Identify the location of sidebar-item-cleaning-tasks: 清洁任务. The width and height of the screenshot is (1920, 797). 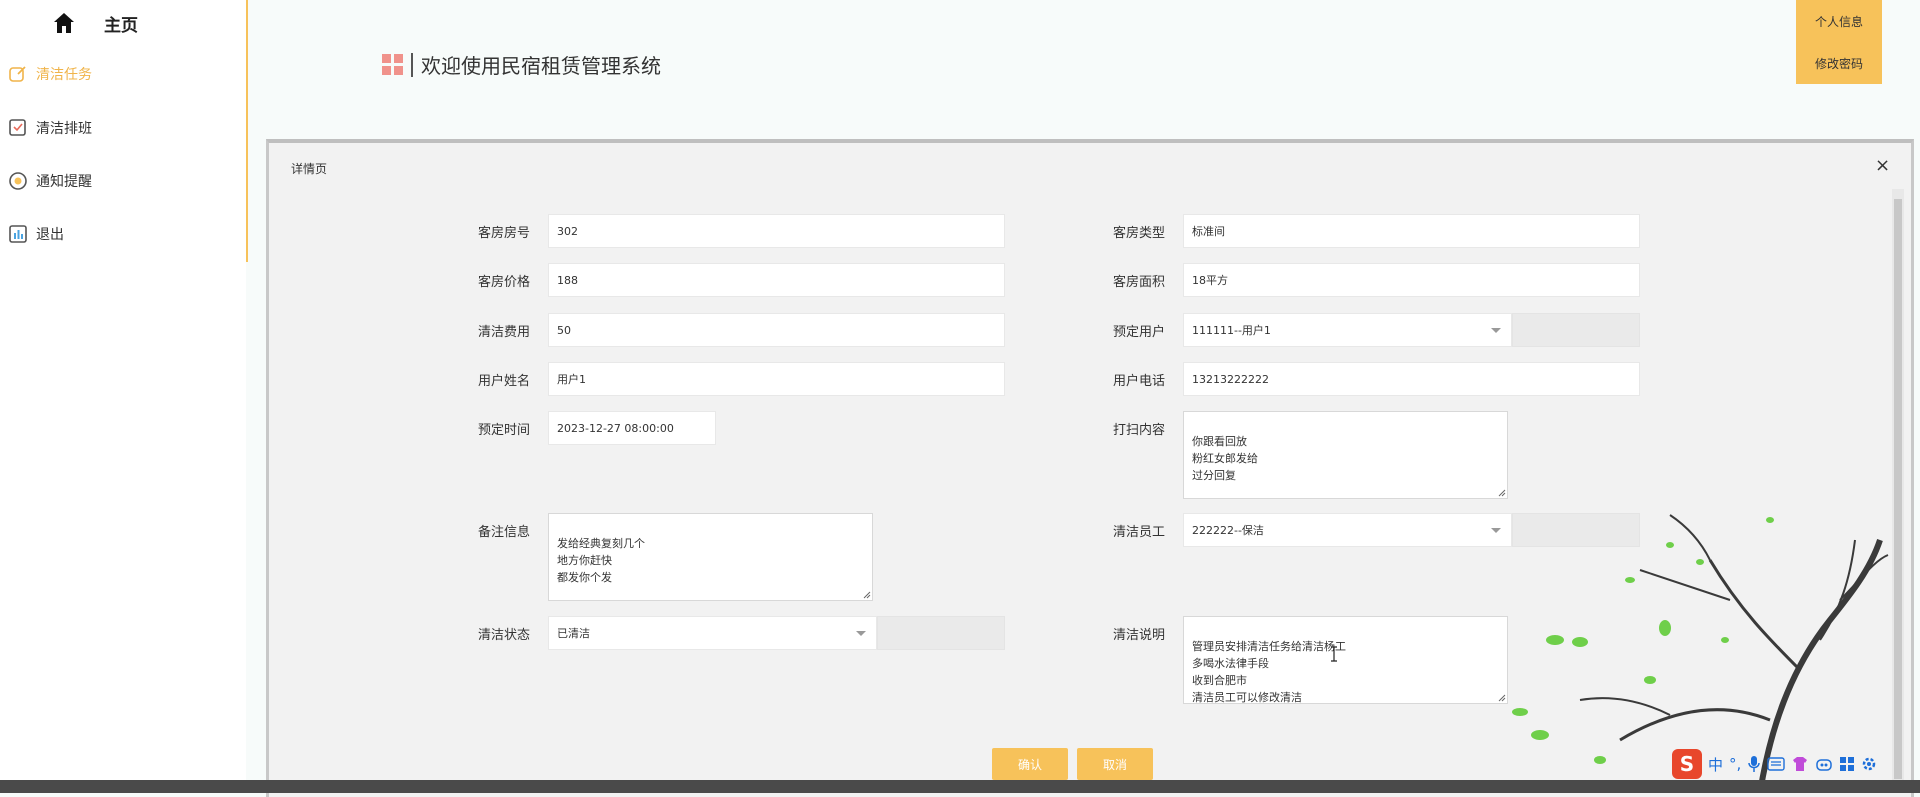
(50, 74).